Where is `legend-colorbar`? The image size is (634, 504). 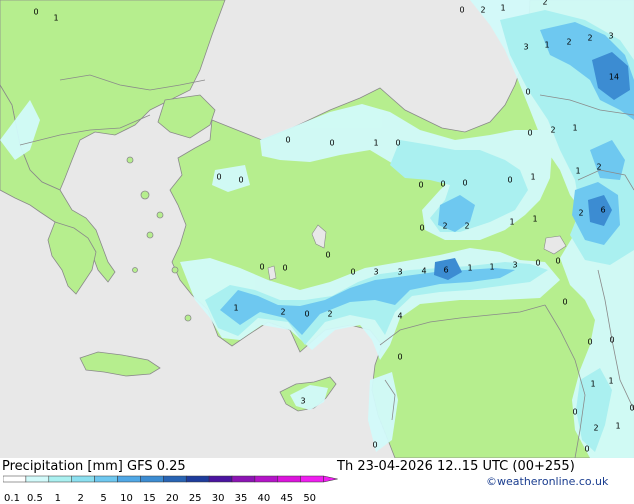
legend-colorbar is located at coordinates (170, 479).